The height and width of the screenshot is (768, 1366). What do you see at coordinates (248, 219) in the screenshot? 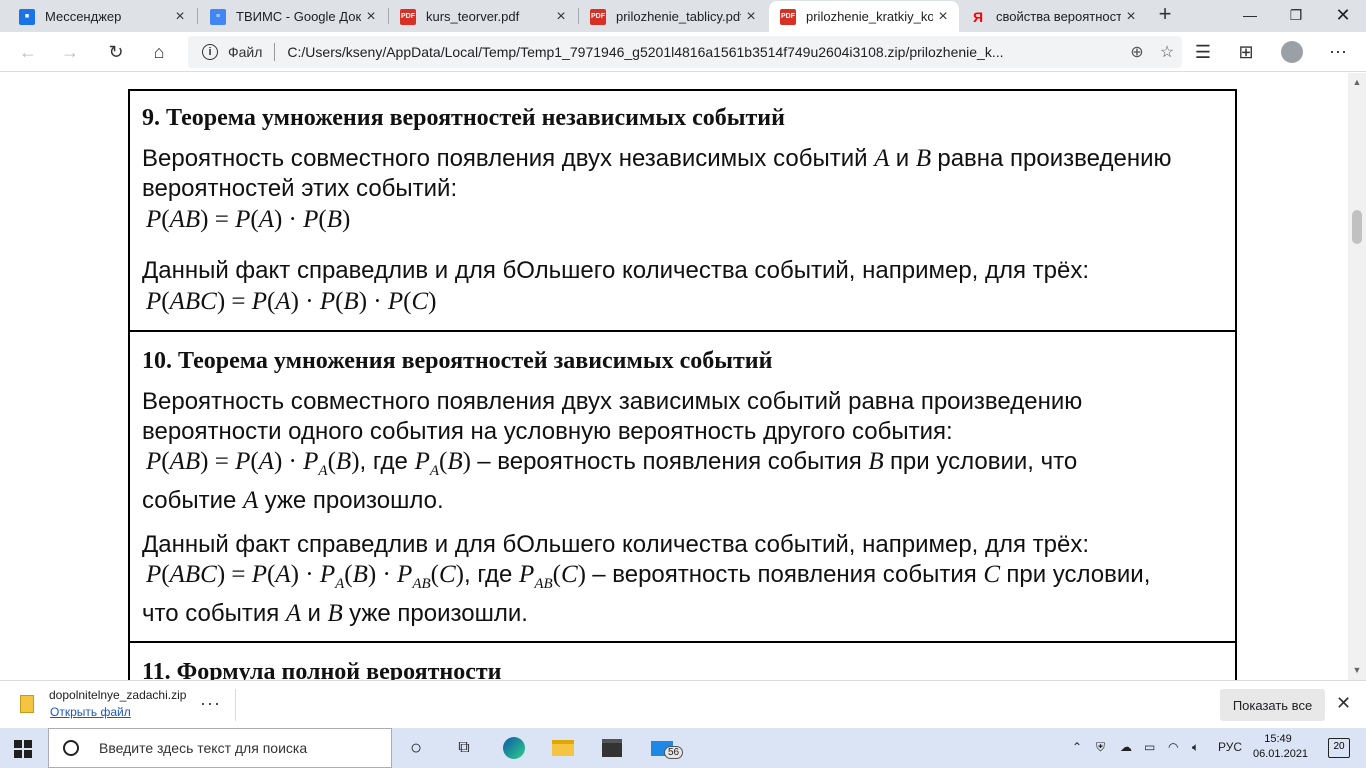
I see `formula: P(AB) = P(A) · P(B)` at bounding box center [248, 219].